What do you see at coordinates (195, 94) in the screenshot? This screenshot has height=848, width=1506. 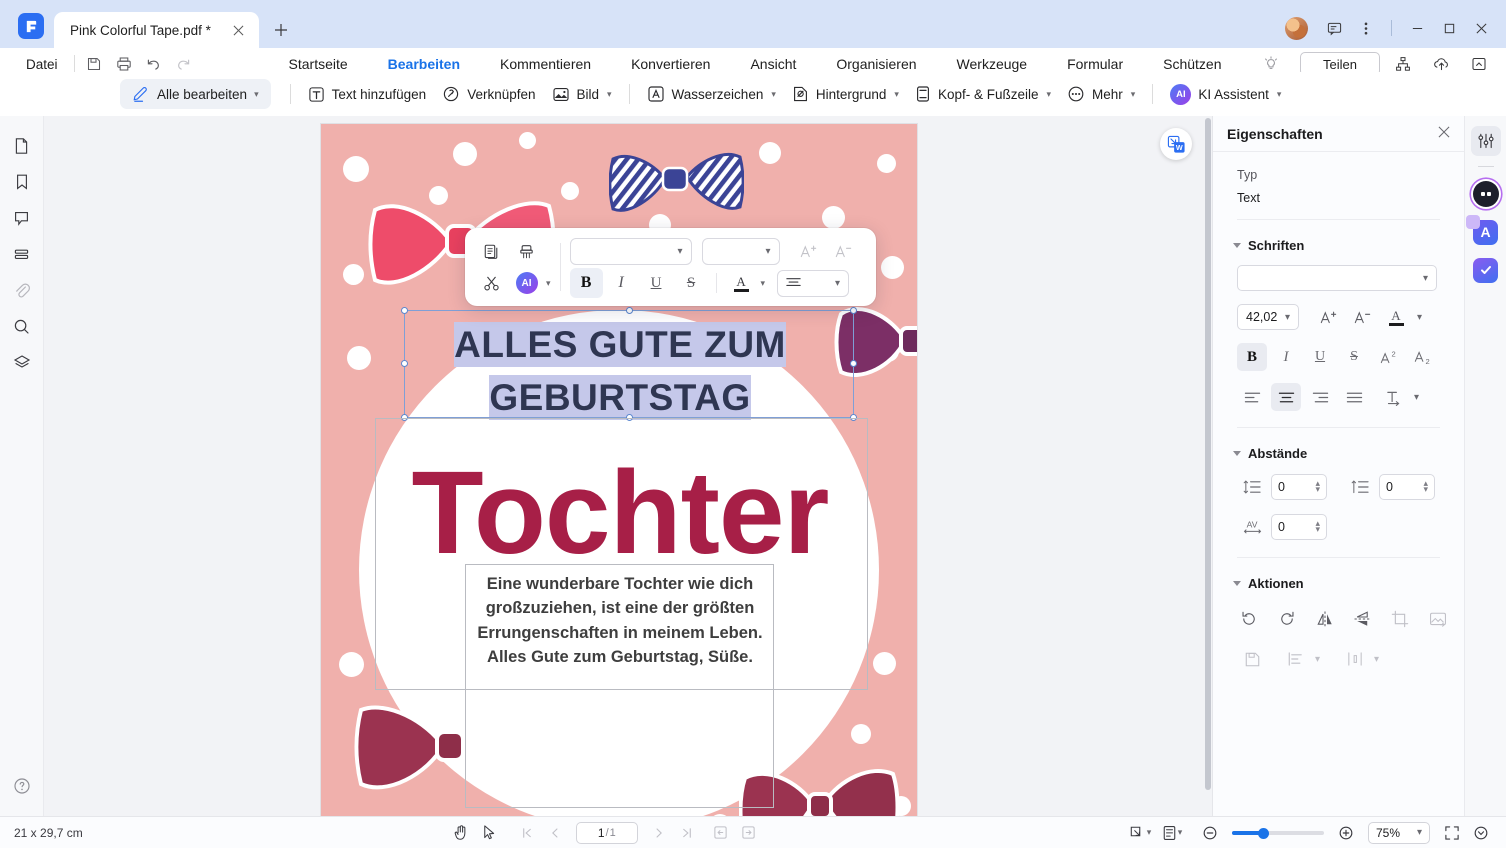 I see `edit-all-button: Alle bearbeiten ▾` at bounding box center [195, 94].